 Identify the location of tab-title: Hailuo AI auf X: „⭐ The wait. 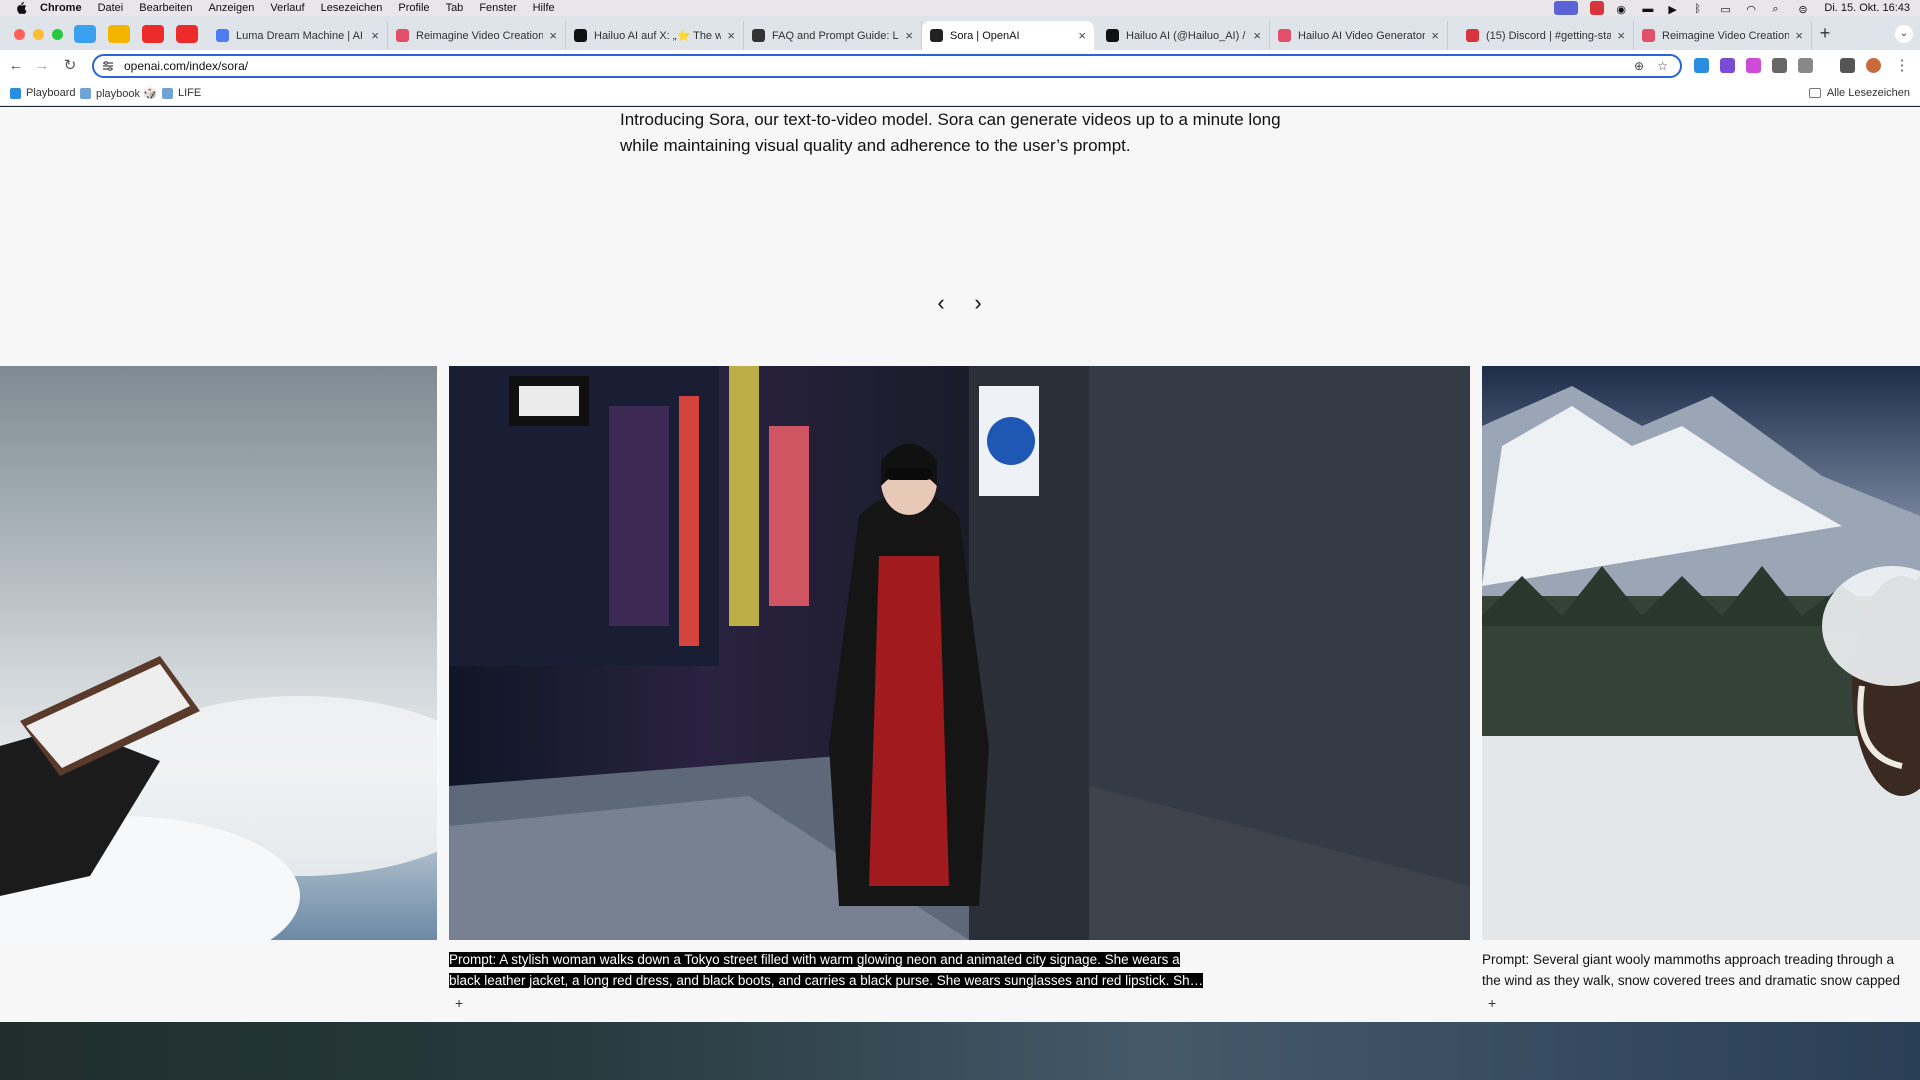
(658, 36).